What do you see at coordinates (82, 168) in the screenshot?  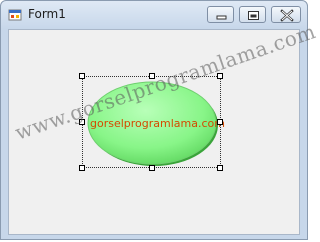 I see `resize-handle-bottom-left` at bounding box center [82, 168].